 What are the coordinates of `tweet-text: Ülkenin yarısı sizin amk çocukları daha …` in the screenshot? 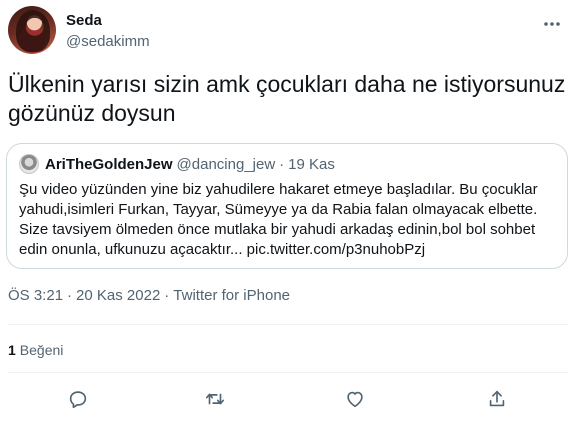 It's located at (287, 98).